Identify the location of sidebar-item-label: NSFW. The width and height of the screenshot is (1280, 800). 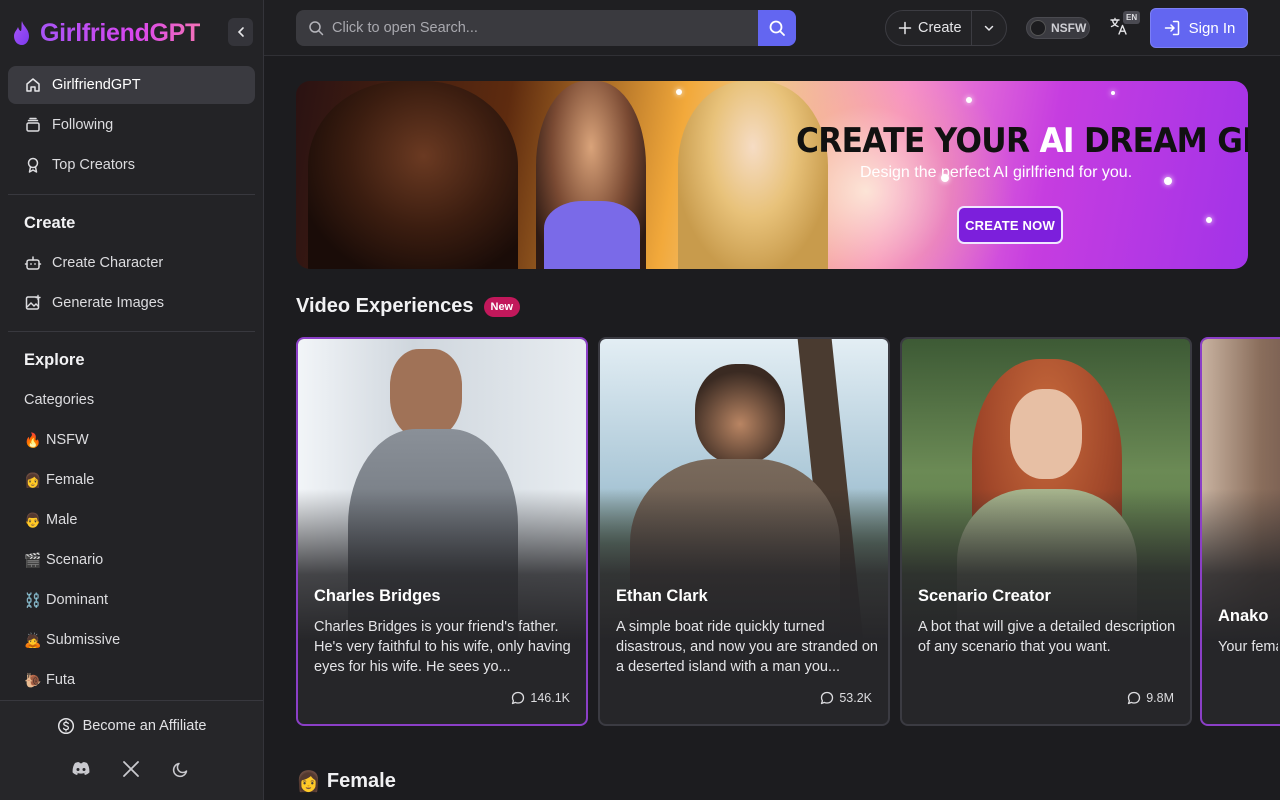
(67, 440).